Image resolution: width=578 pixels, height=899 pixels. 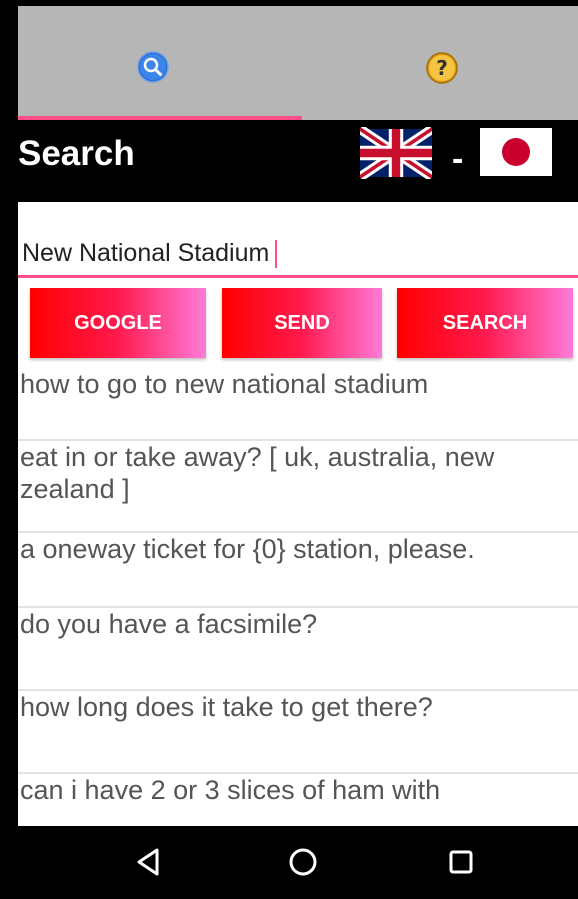 I want to click on japan-flag-icon, so click(x=516, y=152).